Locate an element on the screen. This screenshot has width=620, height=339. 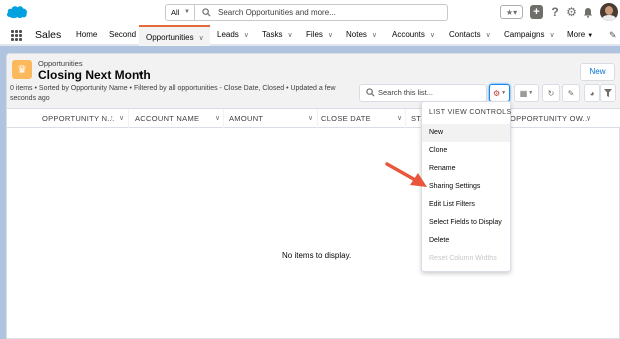
menu-item-reset-column-widths: Reset Column Widths is located at coordinates (463, 258).